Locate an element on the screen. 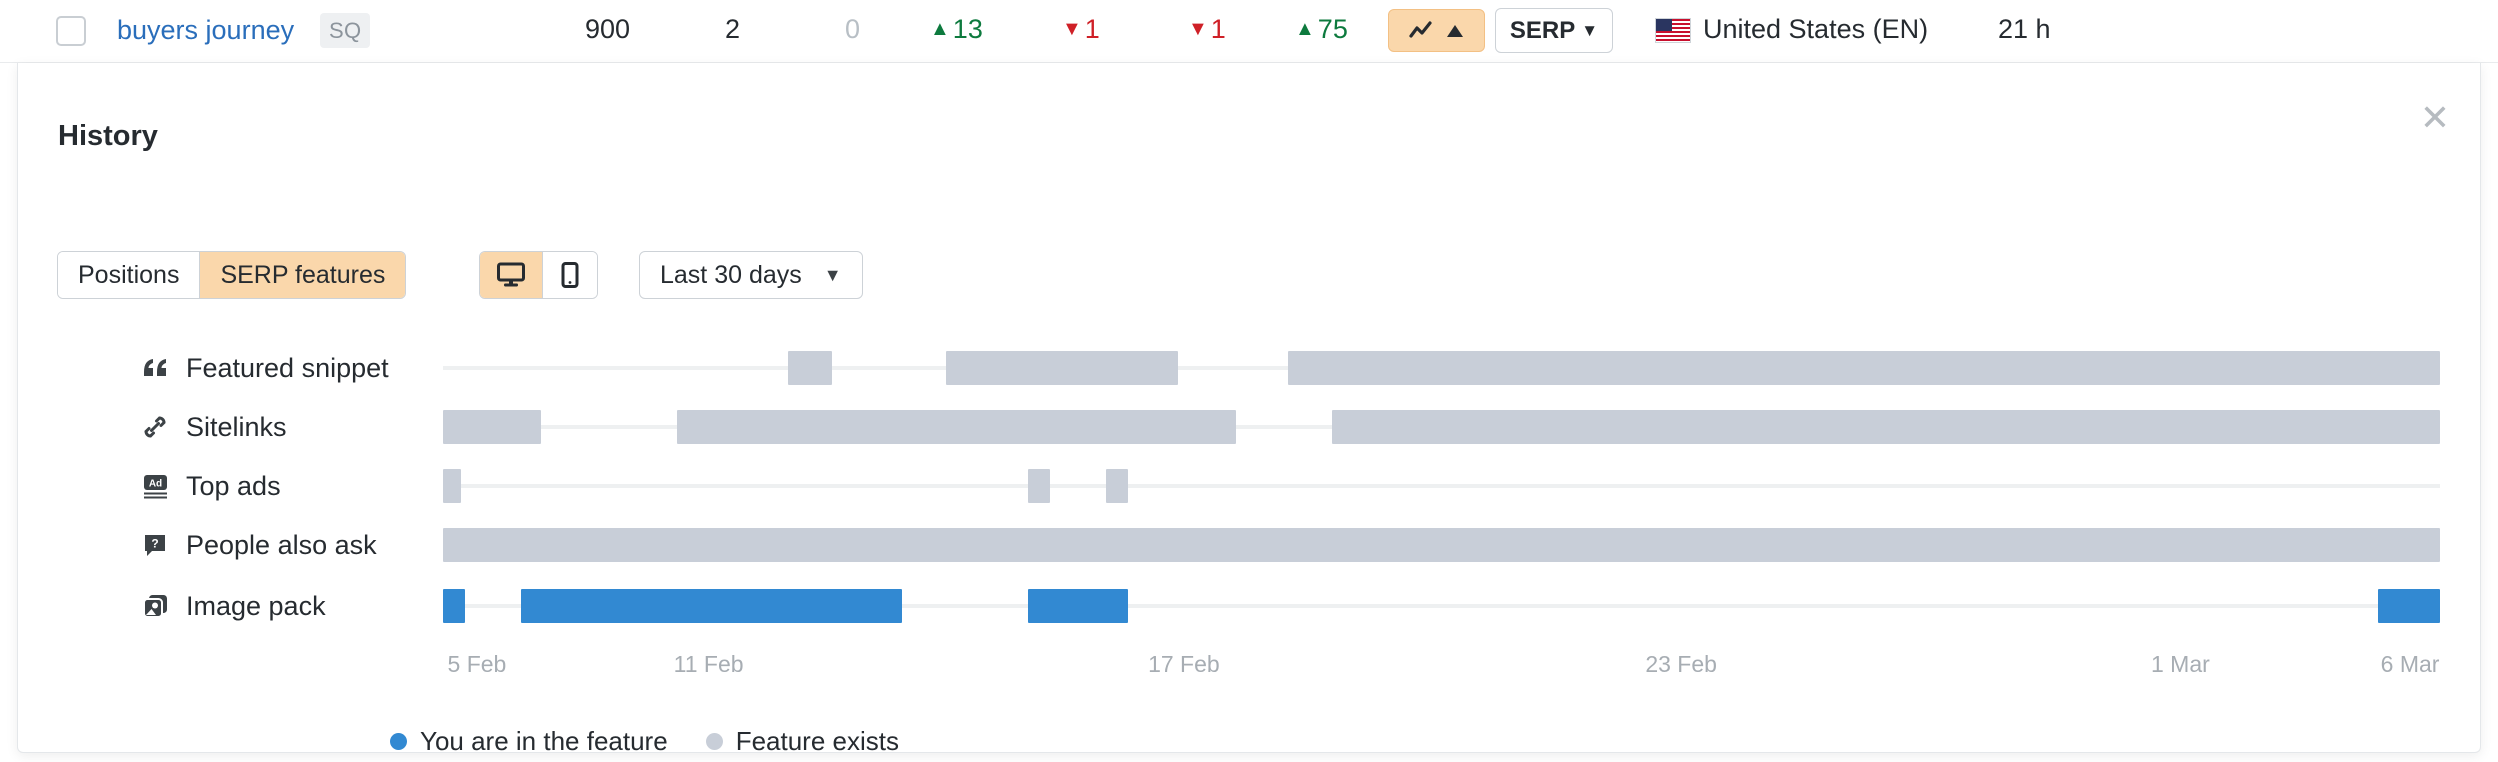 The image size is (2498, 762). axis-tick-label: 23 Feb is located at coordinates (1681, 664).